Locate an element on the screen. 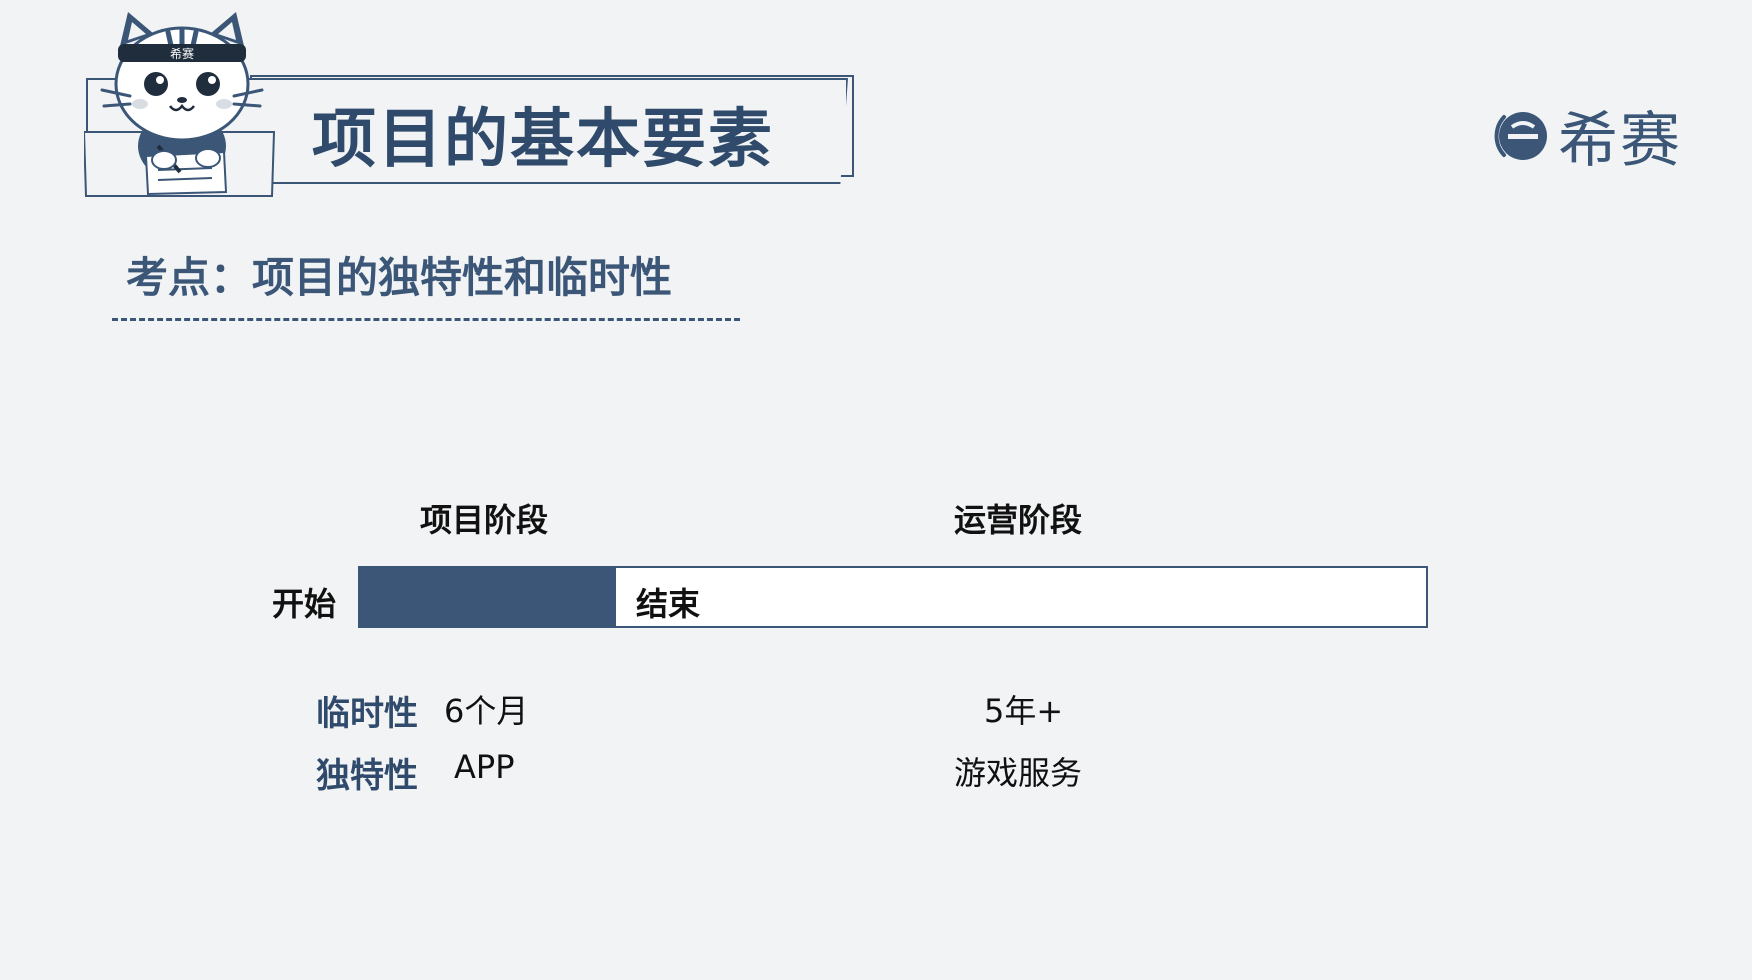  key-point-heading: 考点：项目的独特性和临时性 is located at coordinates (399, 277).